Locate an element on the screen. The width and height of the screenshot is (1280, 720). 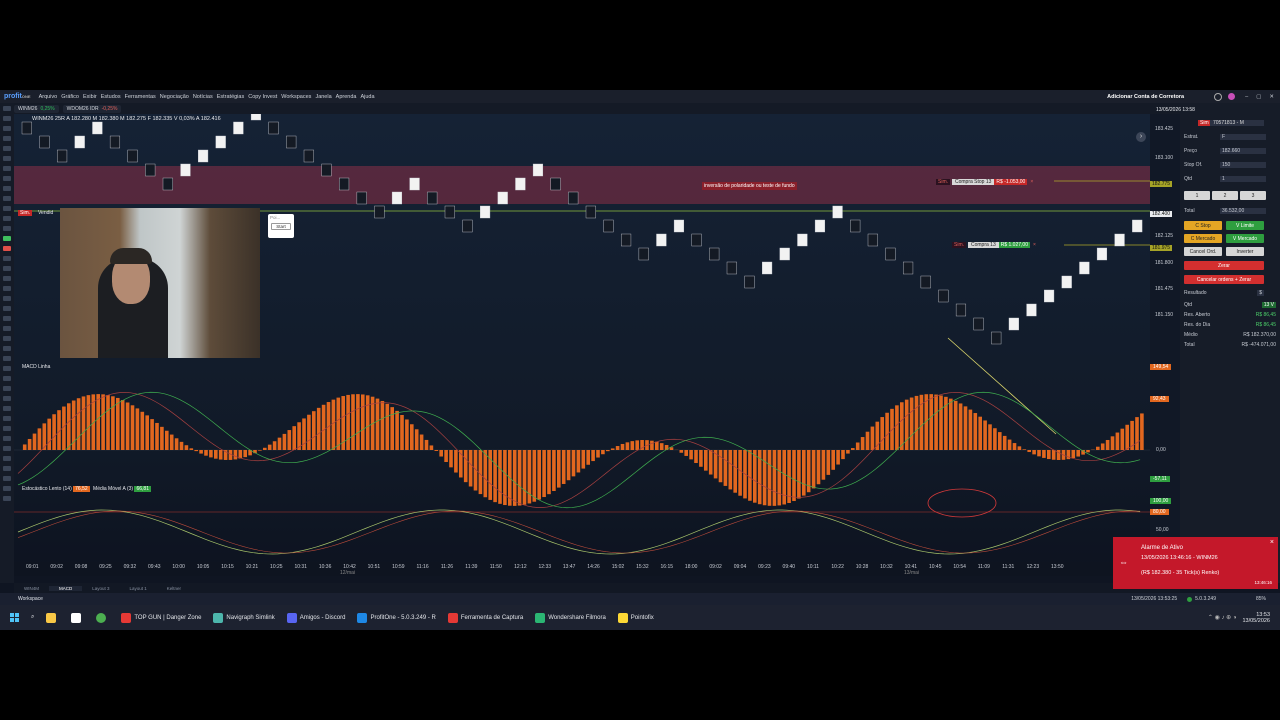
start-icon is located at coordinates (12, 617).